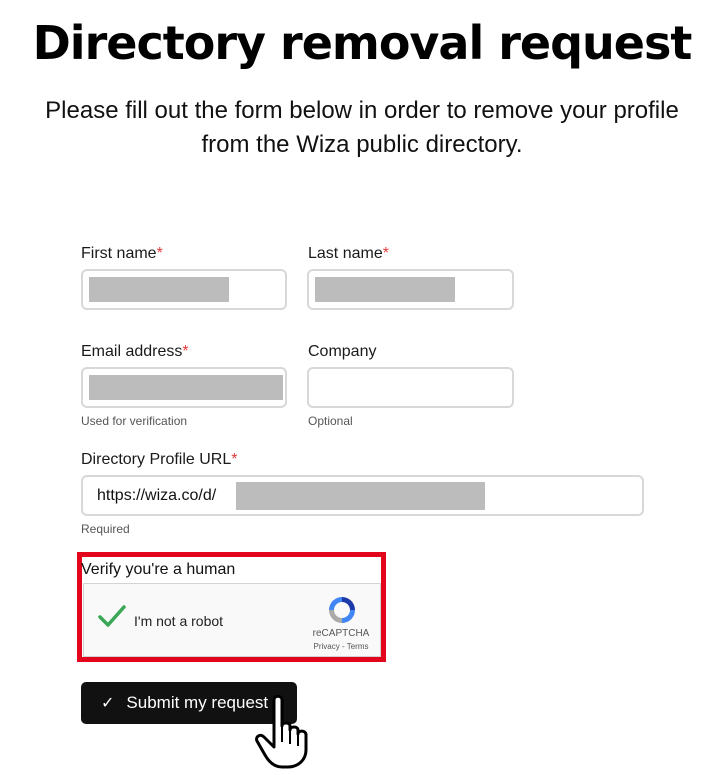 This screenshot has height=775, width=724. I want to click on last-name-field, so click(410, 289).